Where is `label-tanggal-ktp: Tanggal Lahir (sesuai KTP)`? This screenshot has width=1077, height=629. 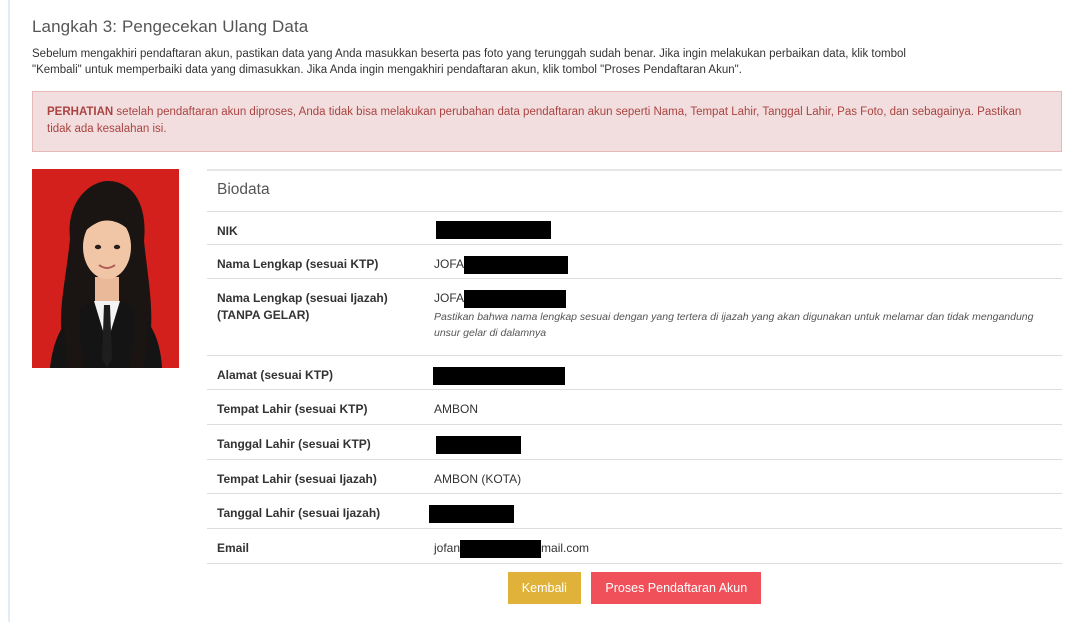 label-tanggal-ktp: Tanggal Lahir (sesuai KTP) is located at coordinates (294, 444).